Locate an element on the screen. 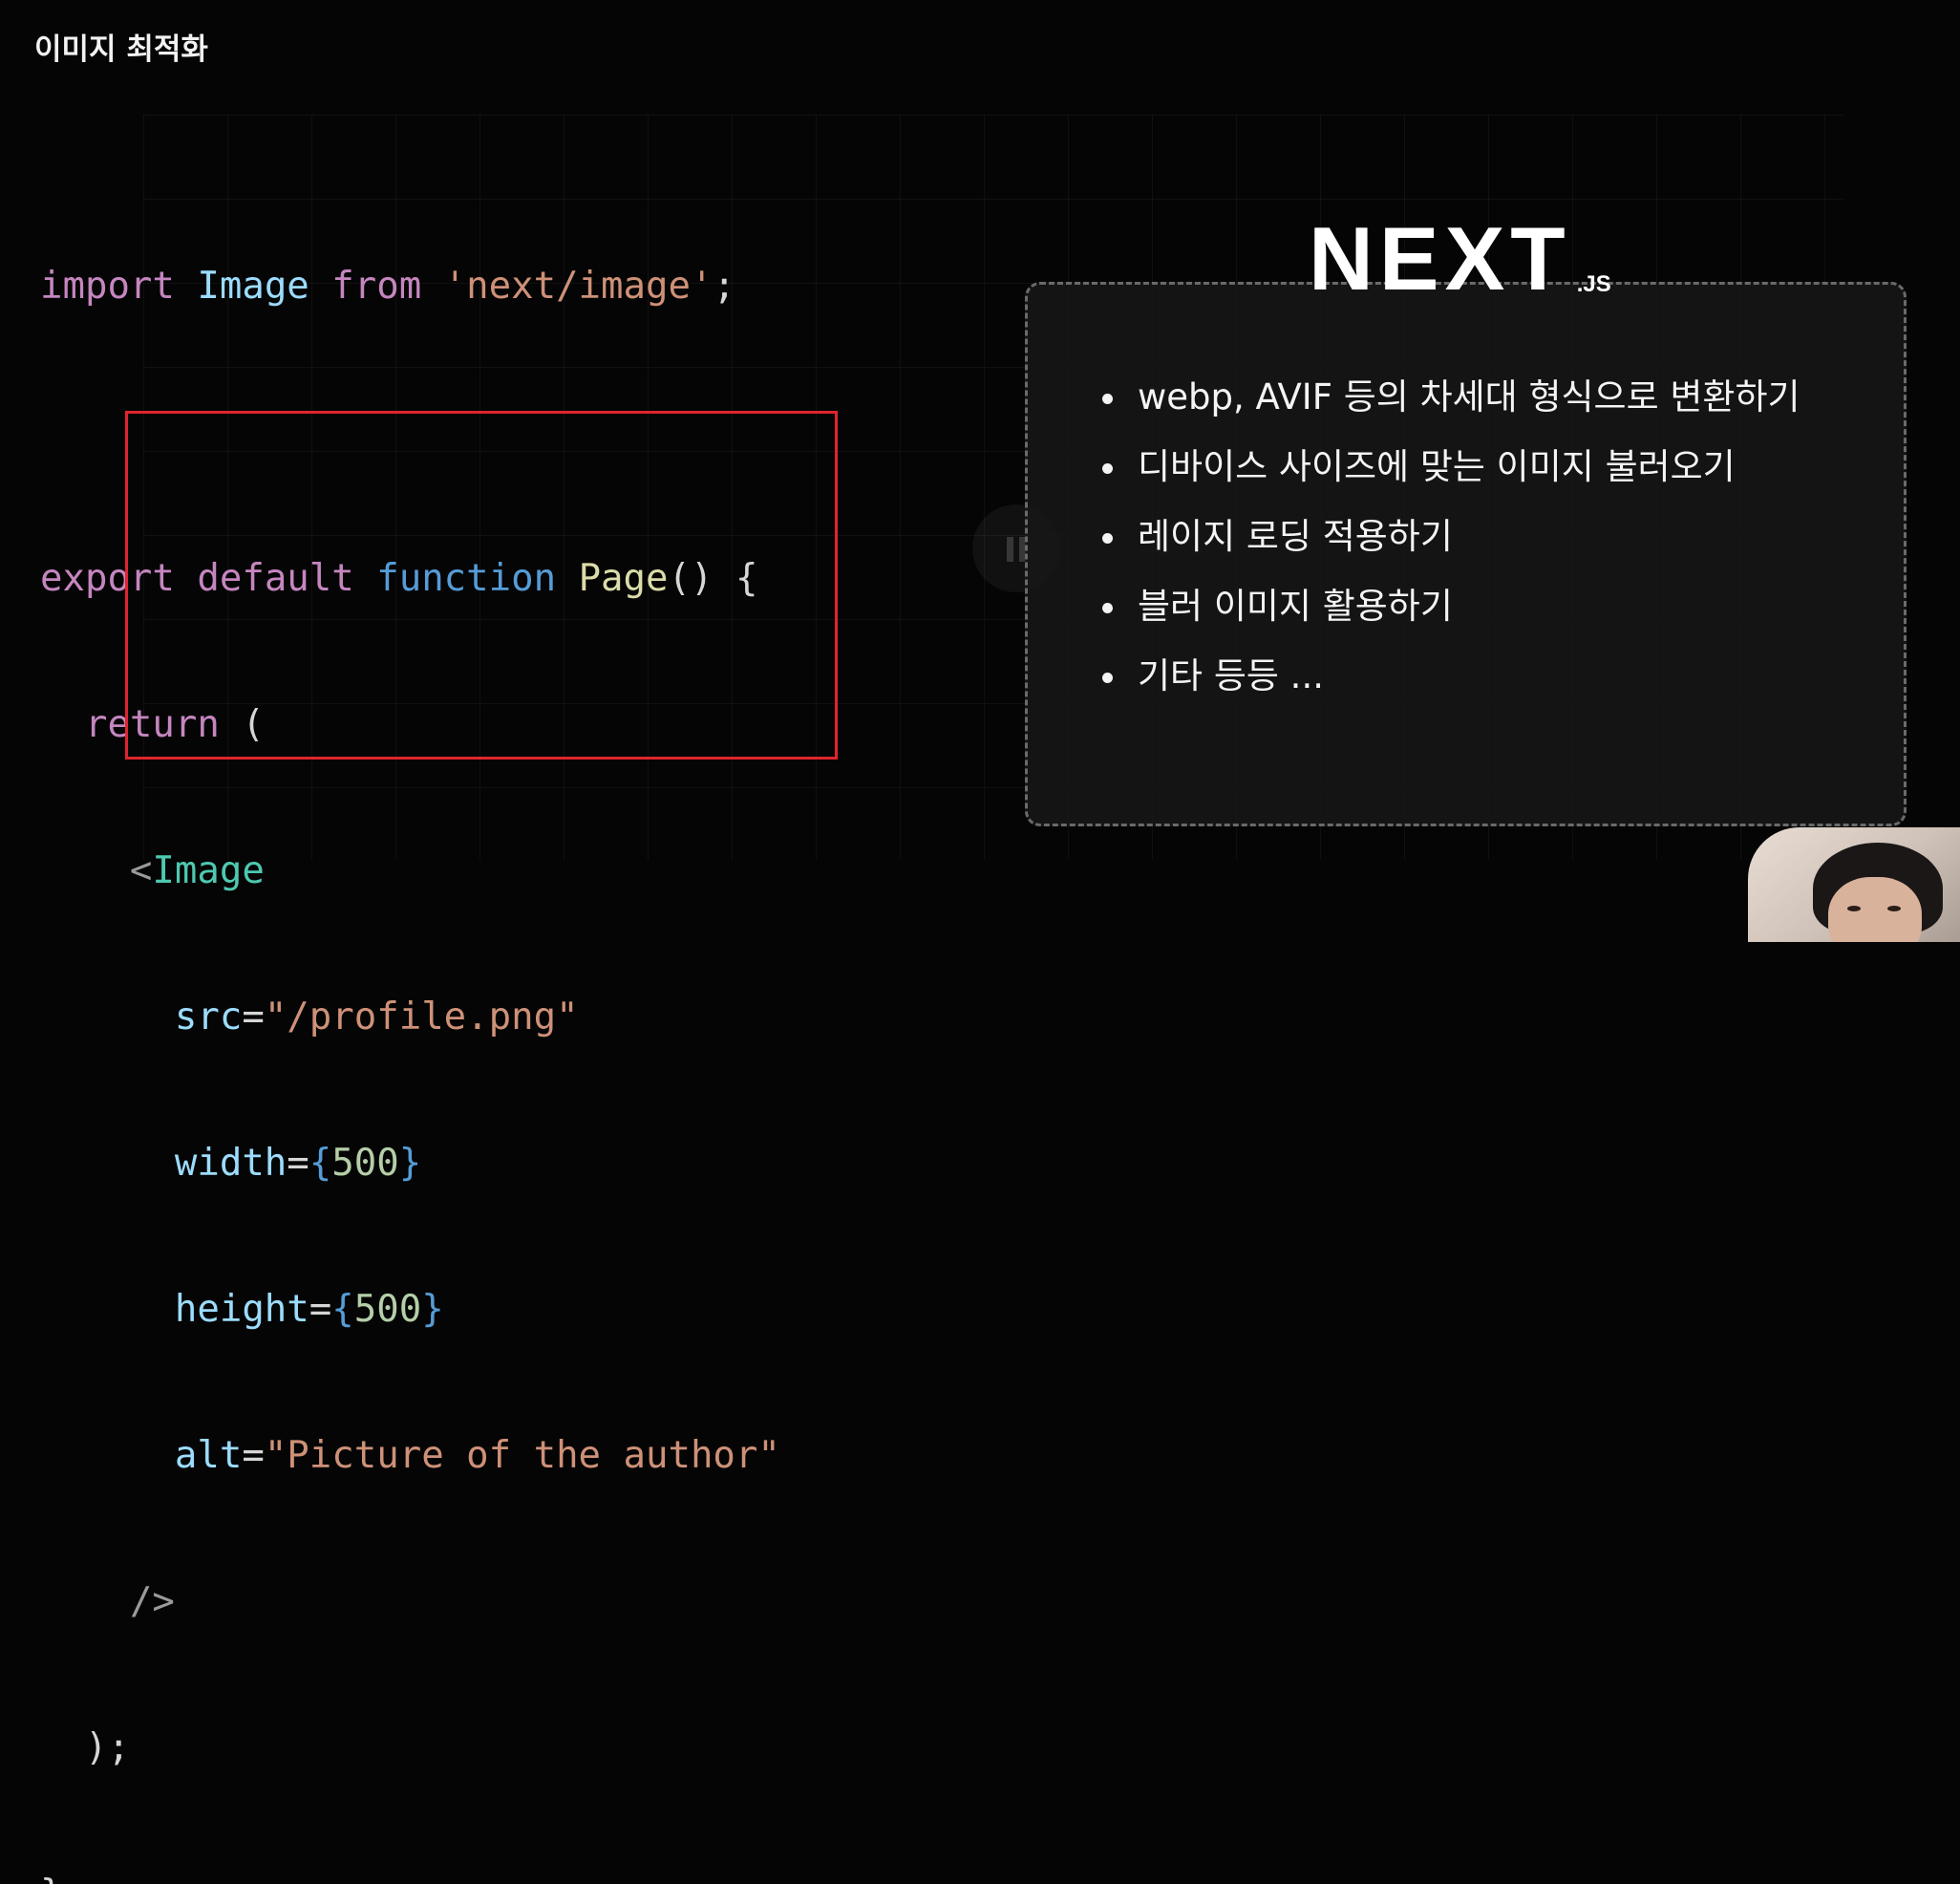 The width and height of the screenshot is (1960, 1884). code-line-import: import Image from 'next/image'; is located at coordinates (410, 286).